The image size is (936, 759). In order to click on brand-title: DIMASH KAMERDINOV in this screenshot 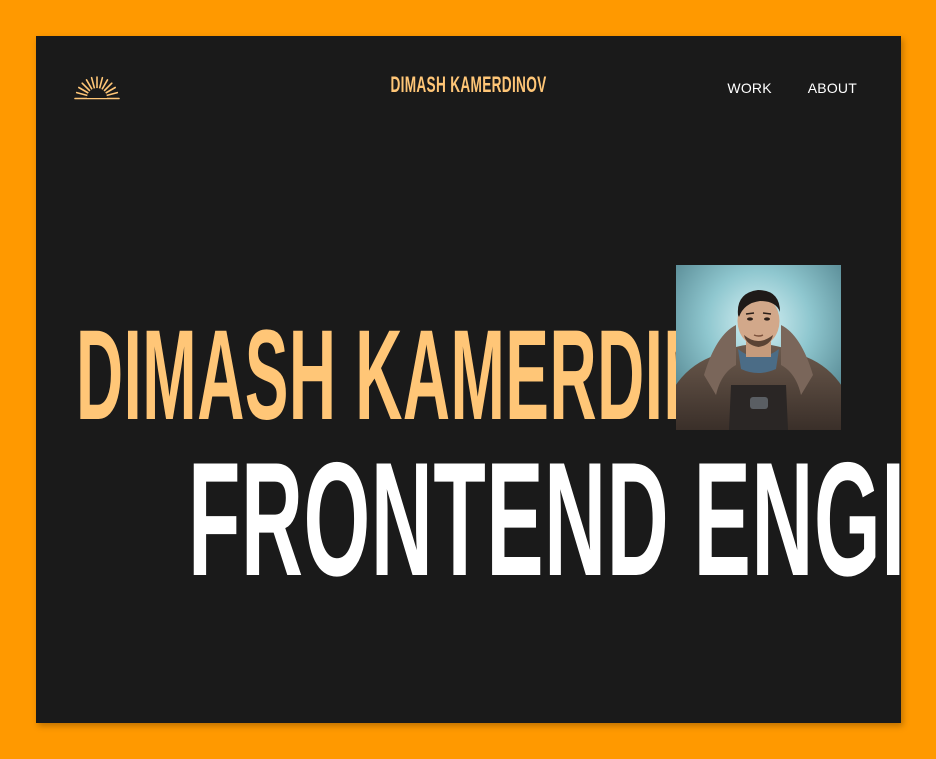, I will do `click(468, 85)`.